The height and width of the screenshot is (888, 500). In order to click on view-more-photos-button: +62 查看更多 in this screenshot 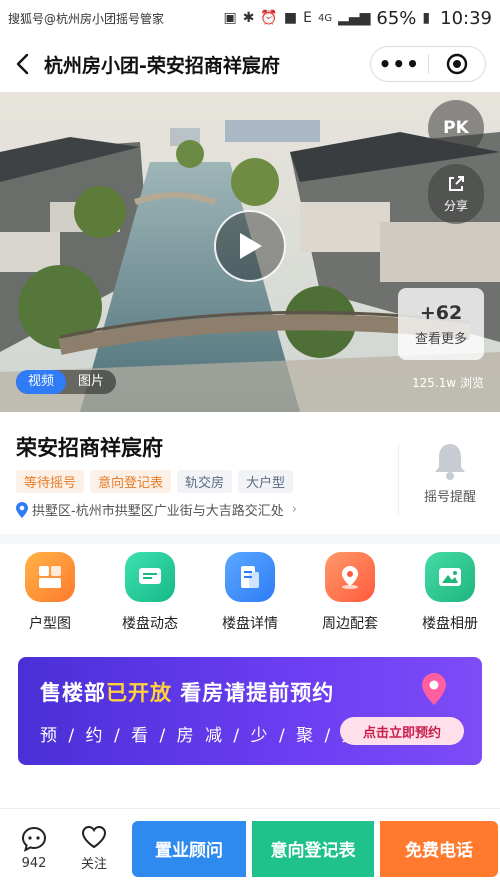, I will do `click(441, 324)`.